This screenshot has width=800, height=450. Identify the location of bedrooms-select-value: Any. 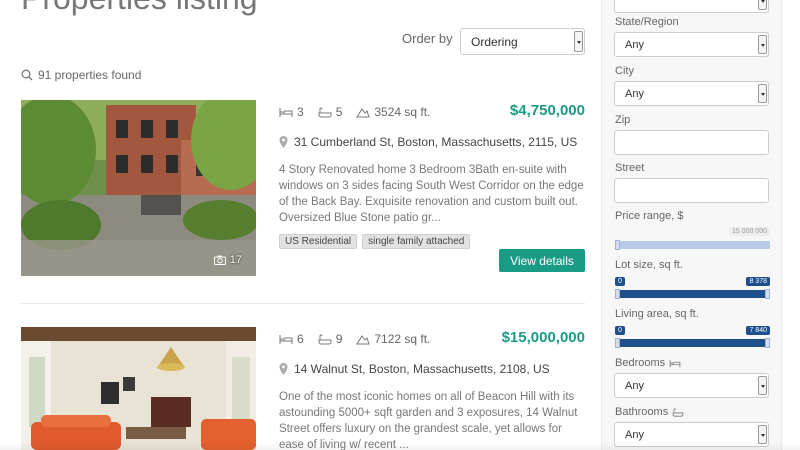
(634, 385).